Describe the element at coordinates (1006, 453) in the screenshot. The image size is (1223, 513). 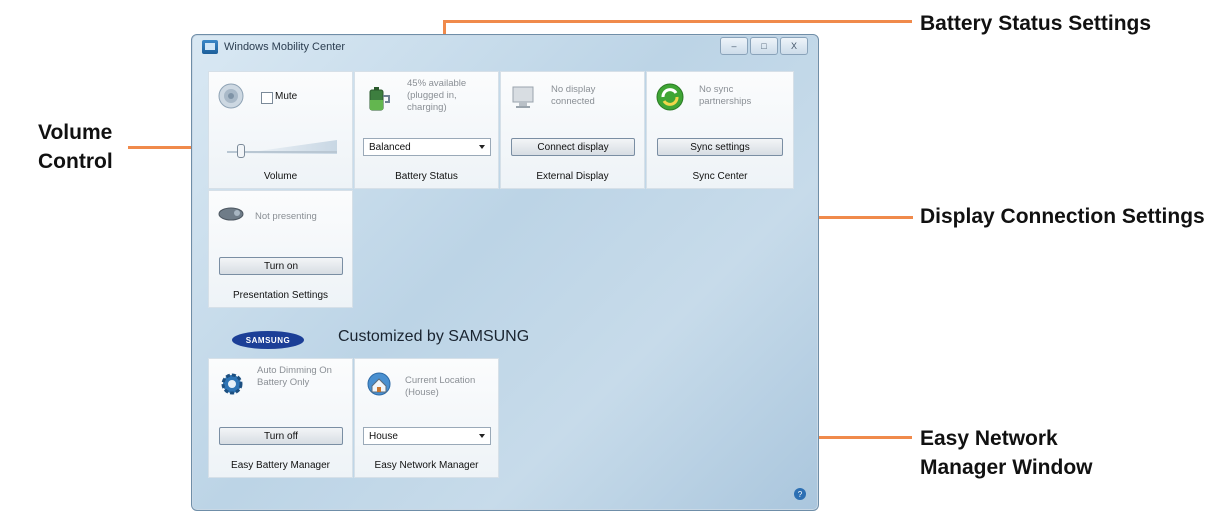
I see `callout-easy-network-manager-window: Easy Network Manager Window` at that location.